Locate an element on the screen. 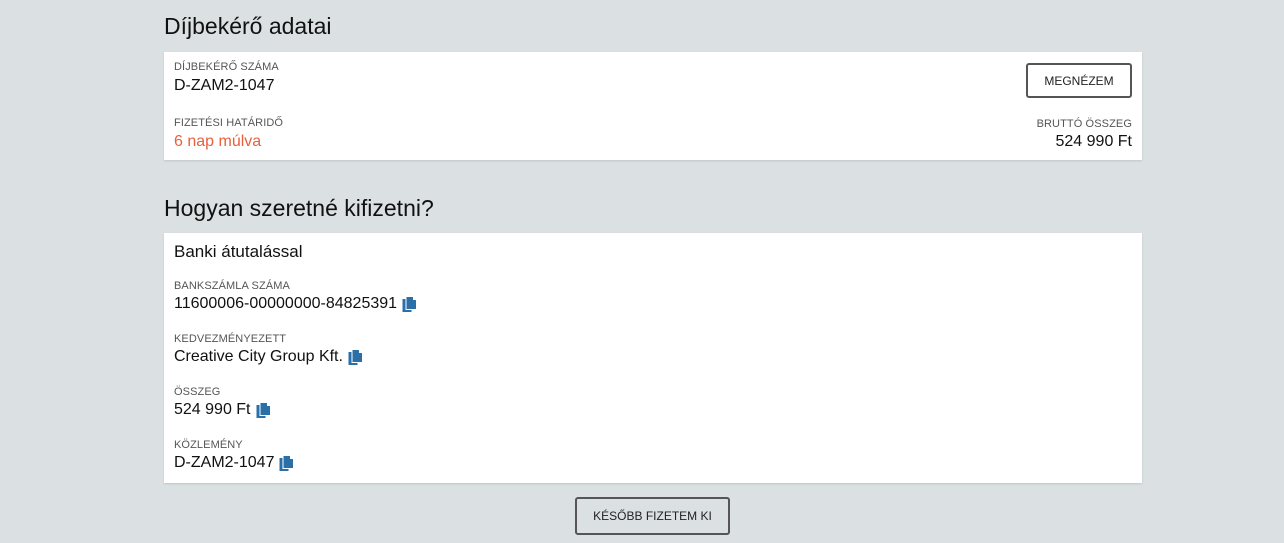 Image resolution: width=1284 pixels, height=543 pixels. payment-heading: Hogyan szeretné kifizetni? is located at coordinates (299, 208).